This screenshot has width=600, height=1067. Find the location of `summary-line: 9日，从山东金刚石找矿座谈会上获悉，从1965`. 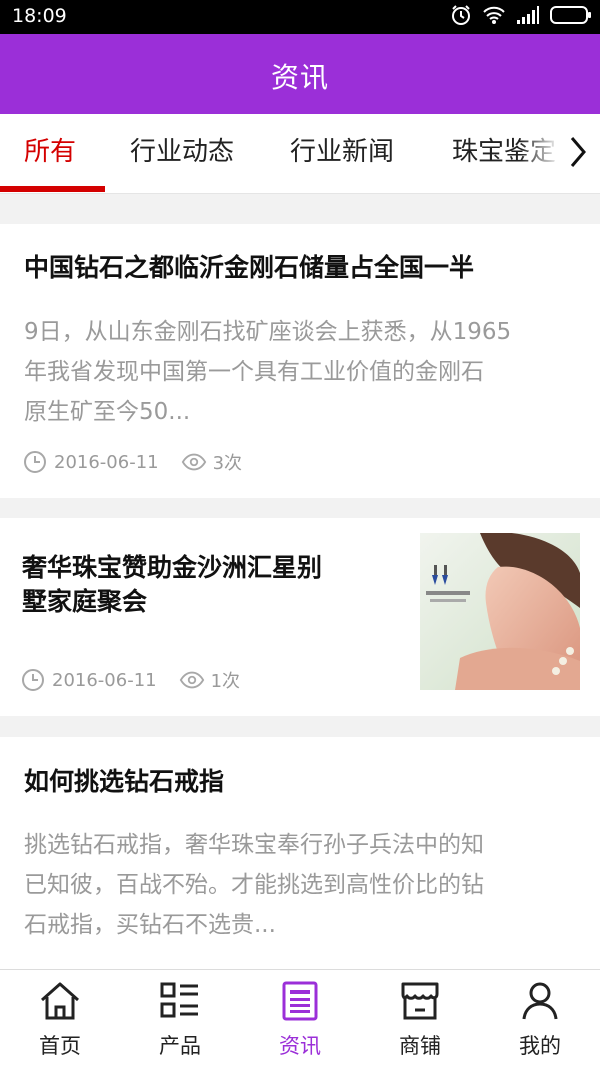

summary-line: 9日，从山东金刚石找矿座谈会上获悉，从1965 is located at coordinates (268, 332).